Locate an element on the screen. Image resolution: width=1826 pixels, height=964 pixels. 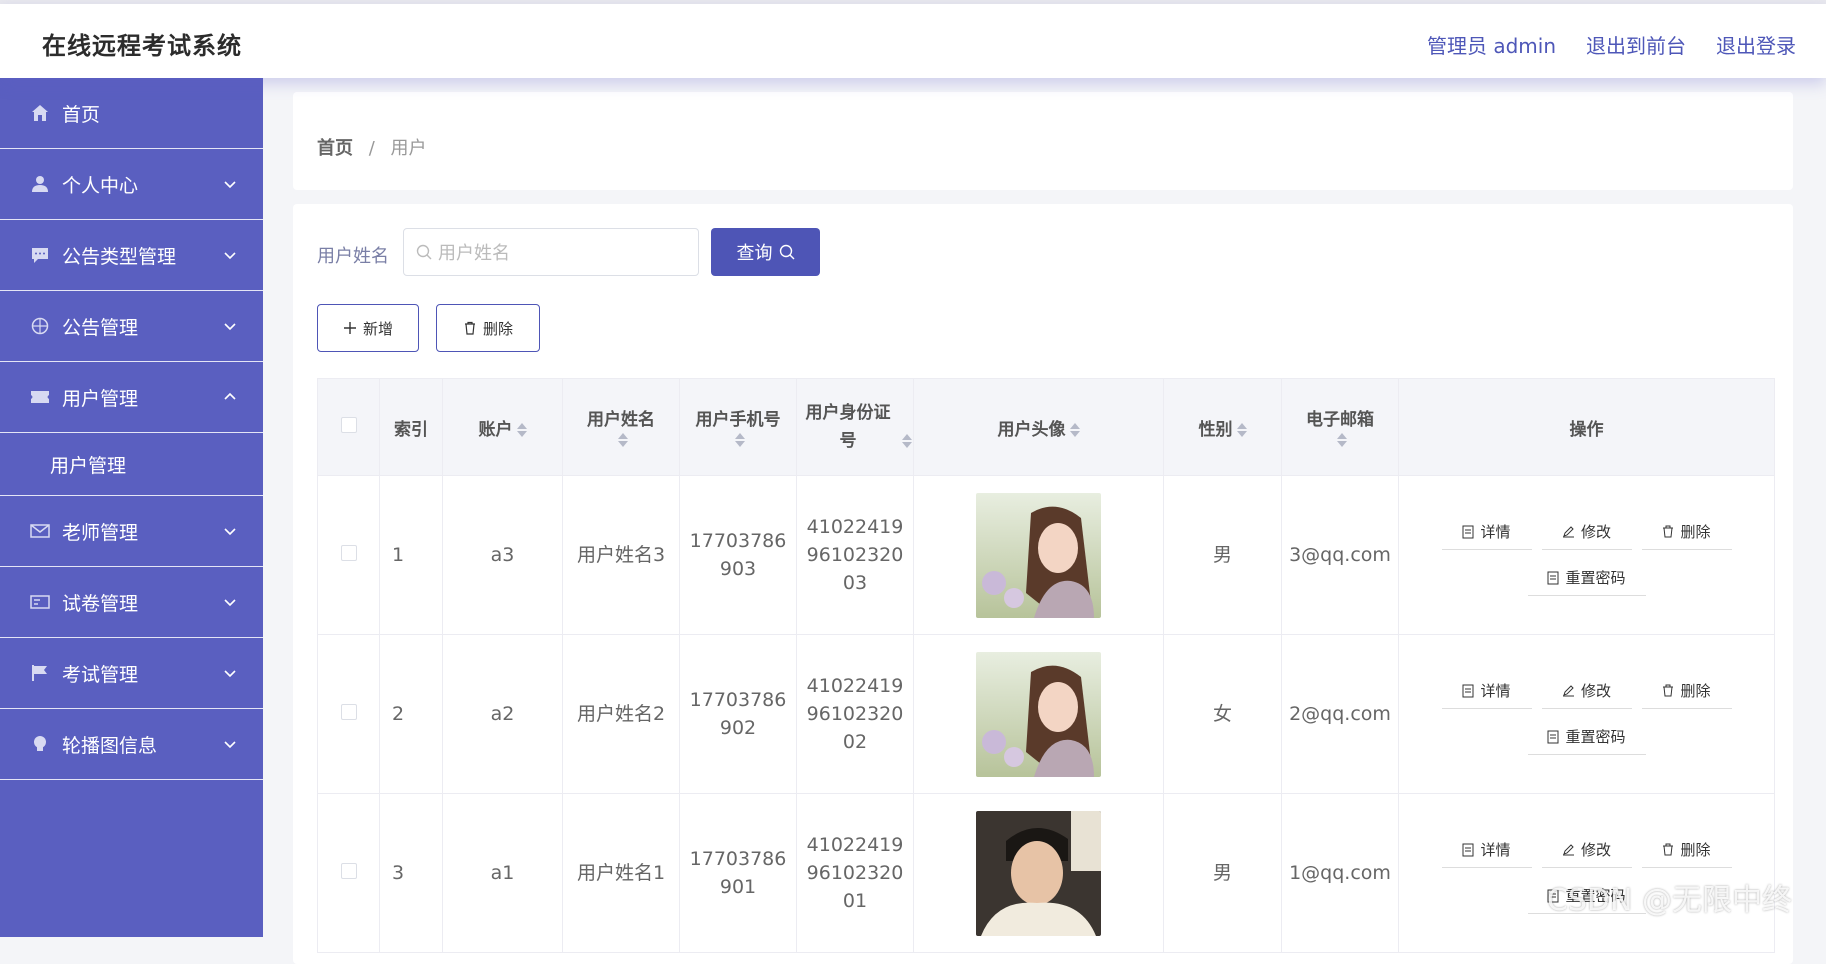
th-gender: 性别 is located at coordinates (1223, 427).